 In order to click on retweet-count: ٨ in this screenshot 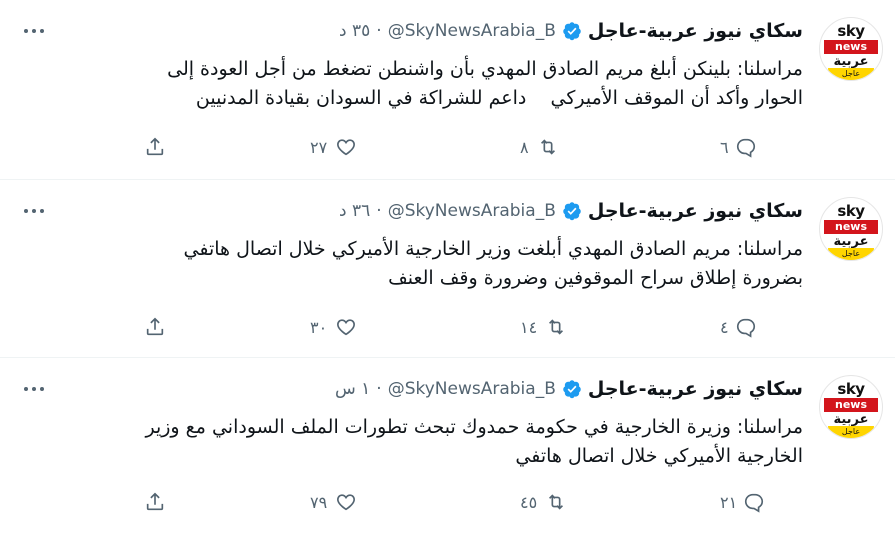, I will do `click(524, 147)`.